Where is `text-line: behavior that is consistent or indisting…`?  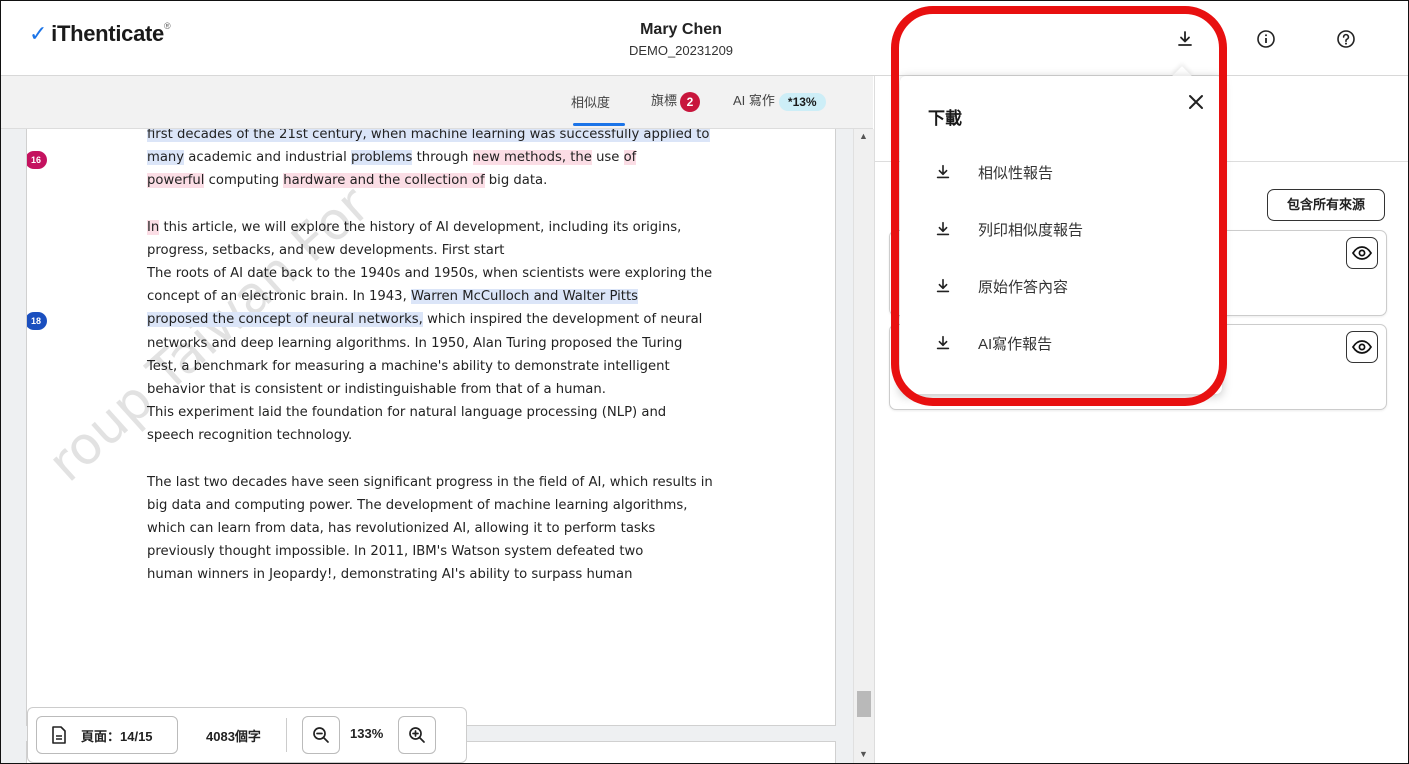
text-line: behavior that is consistent or indisting… is located at coordinates (376, 390).